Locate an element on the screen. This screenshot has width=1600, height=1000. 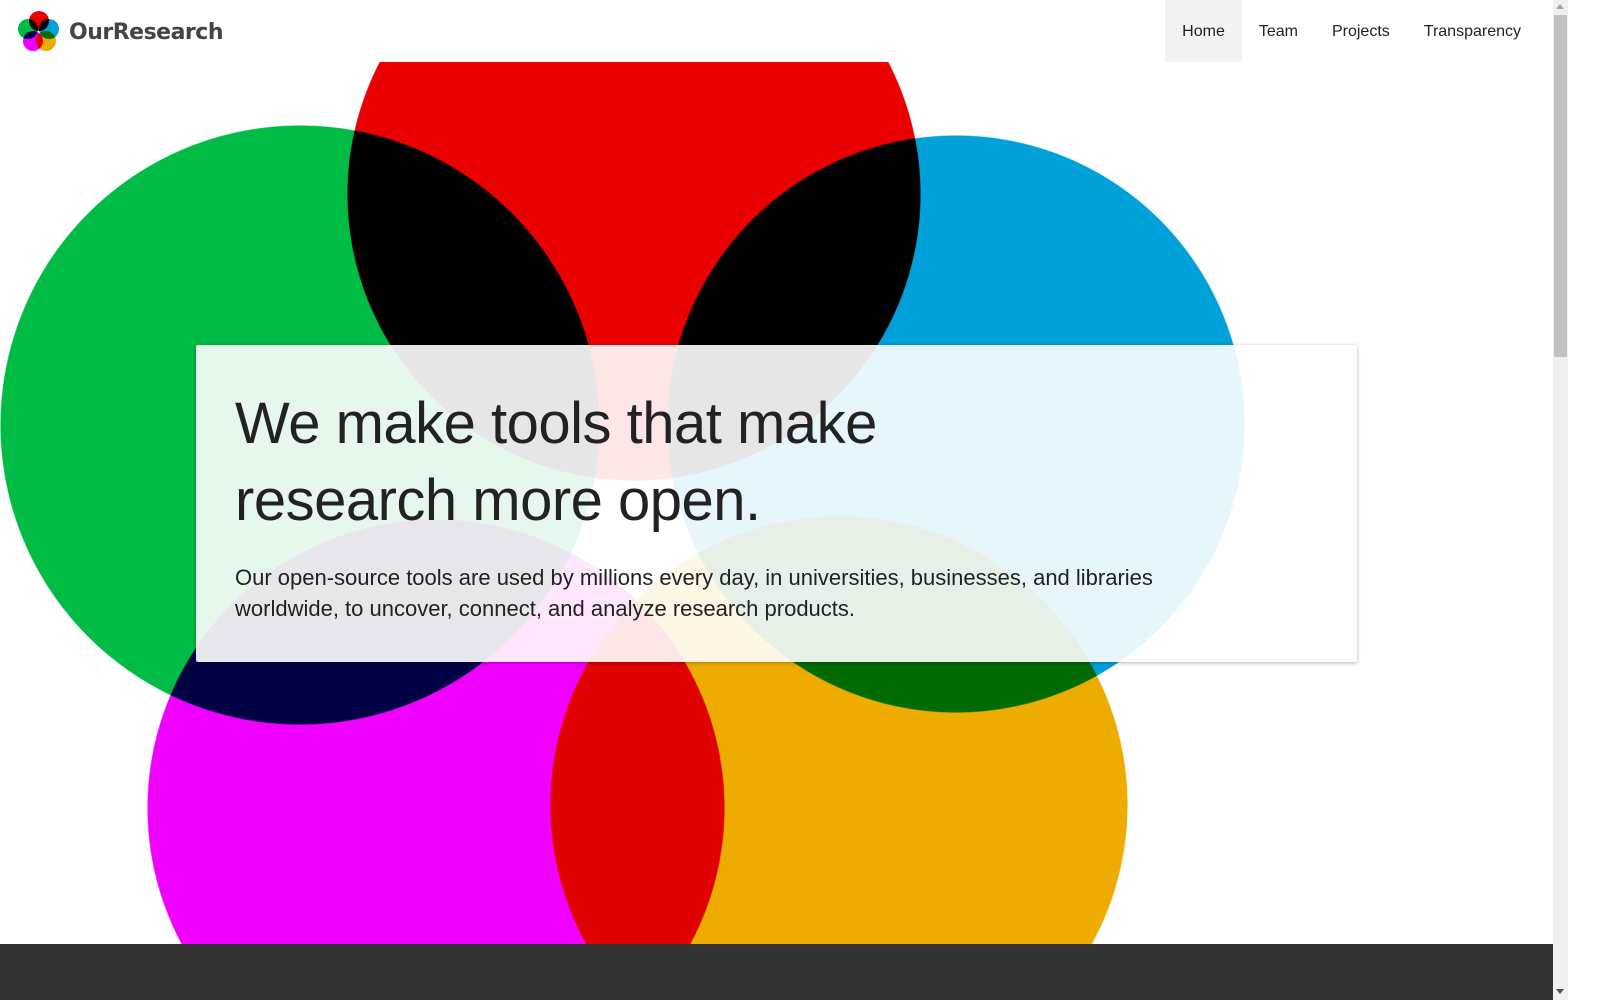
nav-transparency: Transparency is located at coordinates (1472, 31).